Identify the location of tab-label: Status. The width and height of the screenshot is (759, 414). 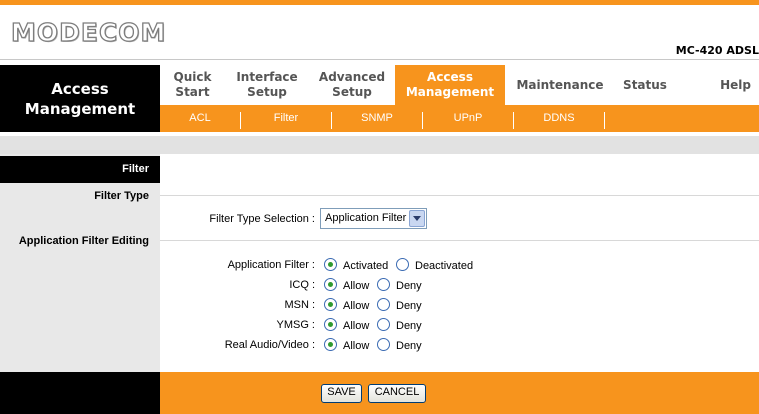
(645, 84).